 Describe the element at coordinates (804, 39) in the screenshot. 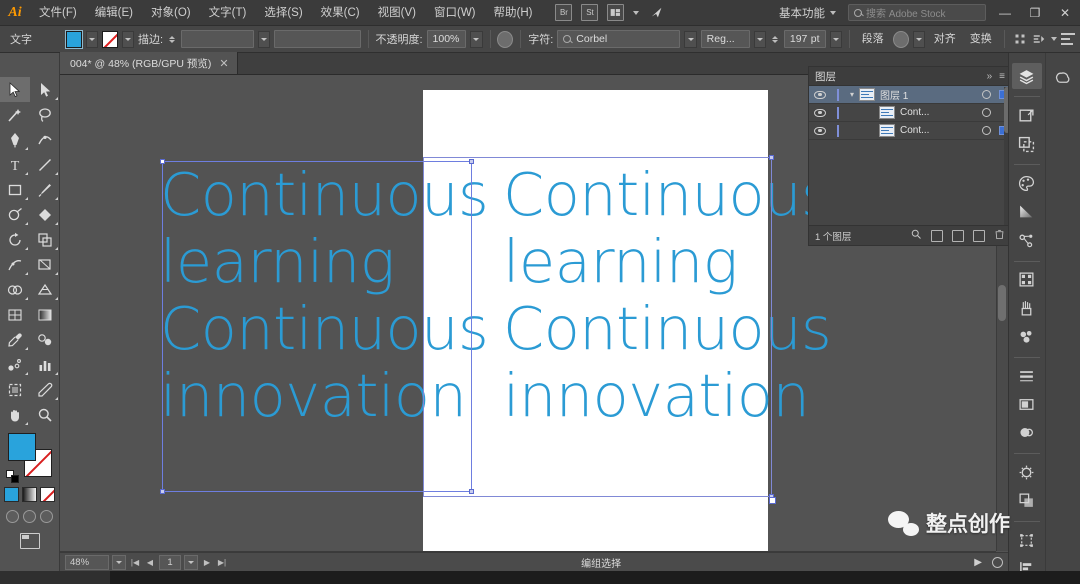

I see `font-size-field: 197 pt` at that location.